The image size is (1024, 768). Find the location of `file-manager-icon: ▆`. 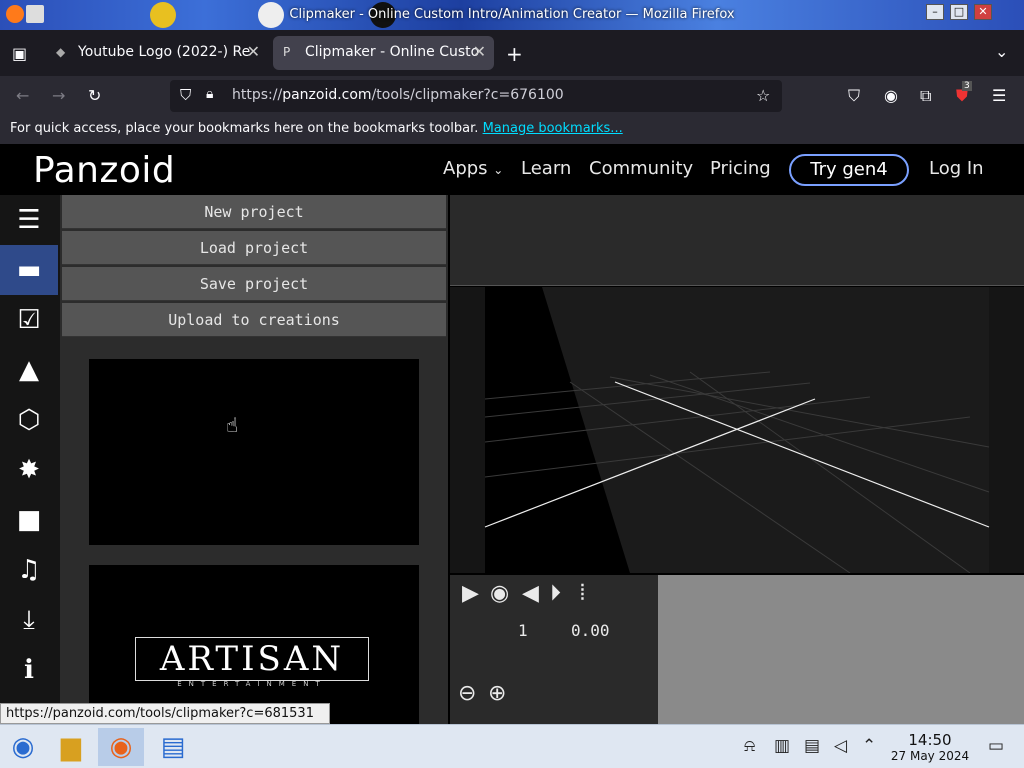

file-manager-icon: ▆ is located at coordinates (71, 747).